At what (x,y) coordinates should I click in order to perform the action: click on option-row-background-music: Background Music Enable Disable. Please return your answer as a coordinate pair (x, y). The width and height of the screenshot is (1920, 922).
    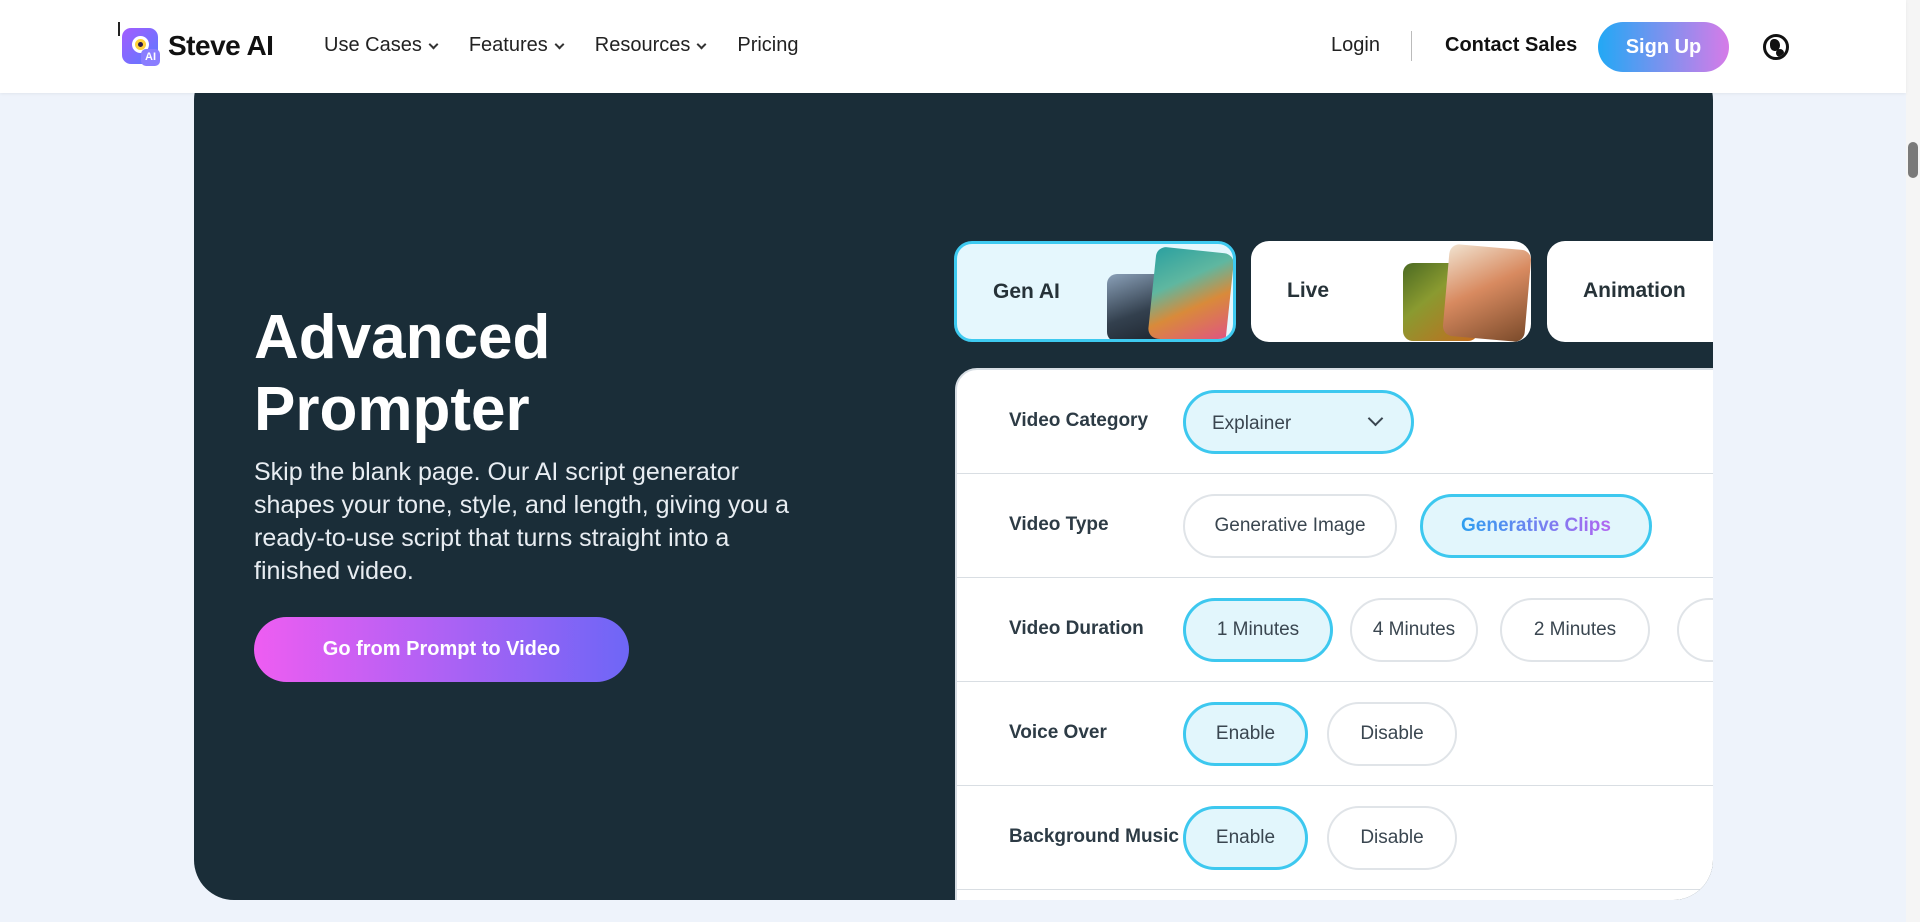
    Looking at the image, I should click on (1335, 838).